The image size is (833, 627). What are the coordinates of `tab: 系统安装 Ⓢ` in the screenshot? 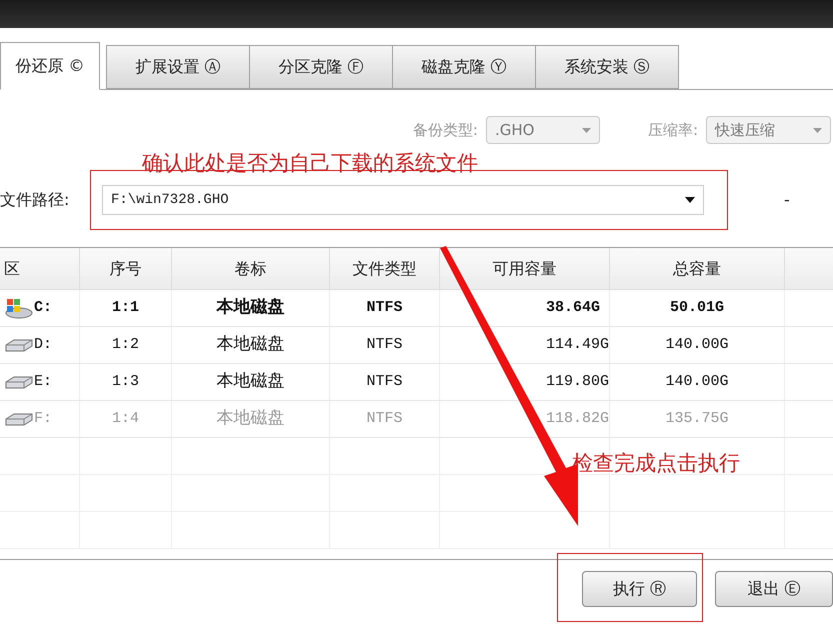 It's located at (607, 67).